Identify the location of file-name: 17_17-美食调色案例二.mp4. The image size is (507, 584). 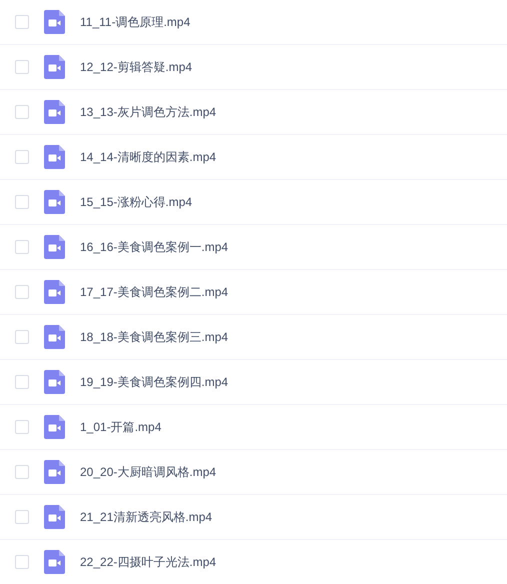
(154, 292).